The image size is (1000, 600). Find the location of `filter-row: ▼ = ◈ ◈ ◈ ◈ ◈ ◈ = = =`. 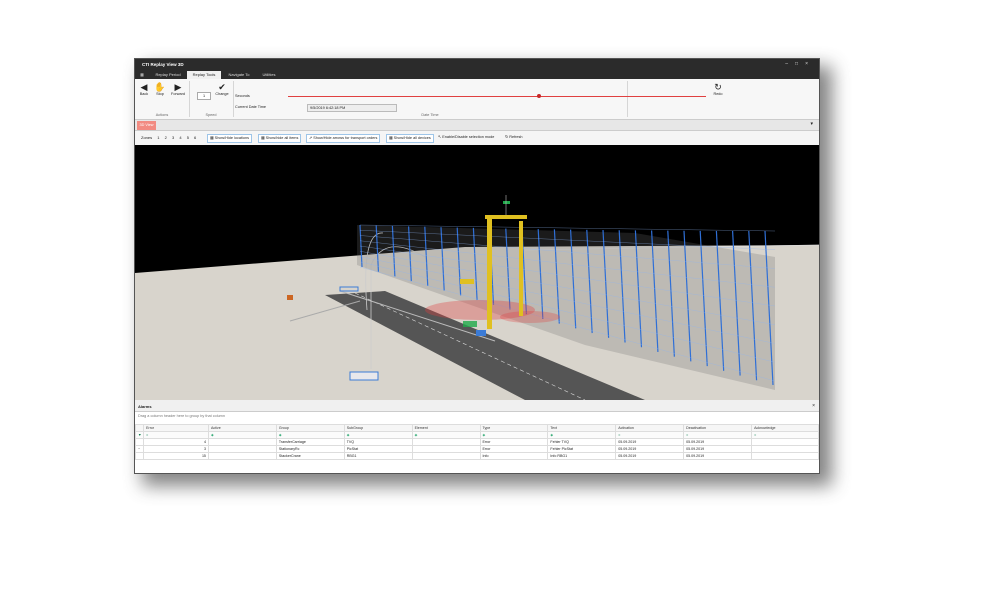

filter-row: ▼ = ◈ ◈ ◈ ◈ ◈ ◈ = = = is located at coordinates (477, 435).